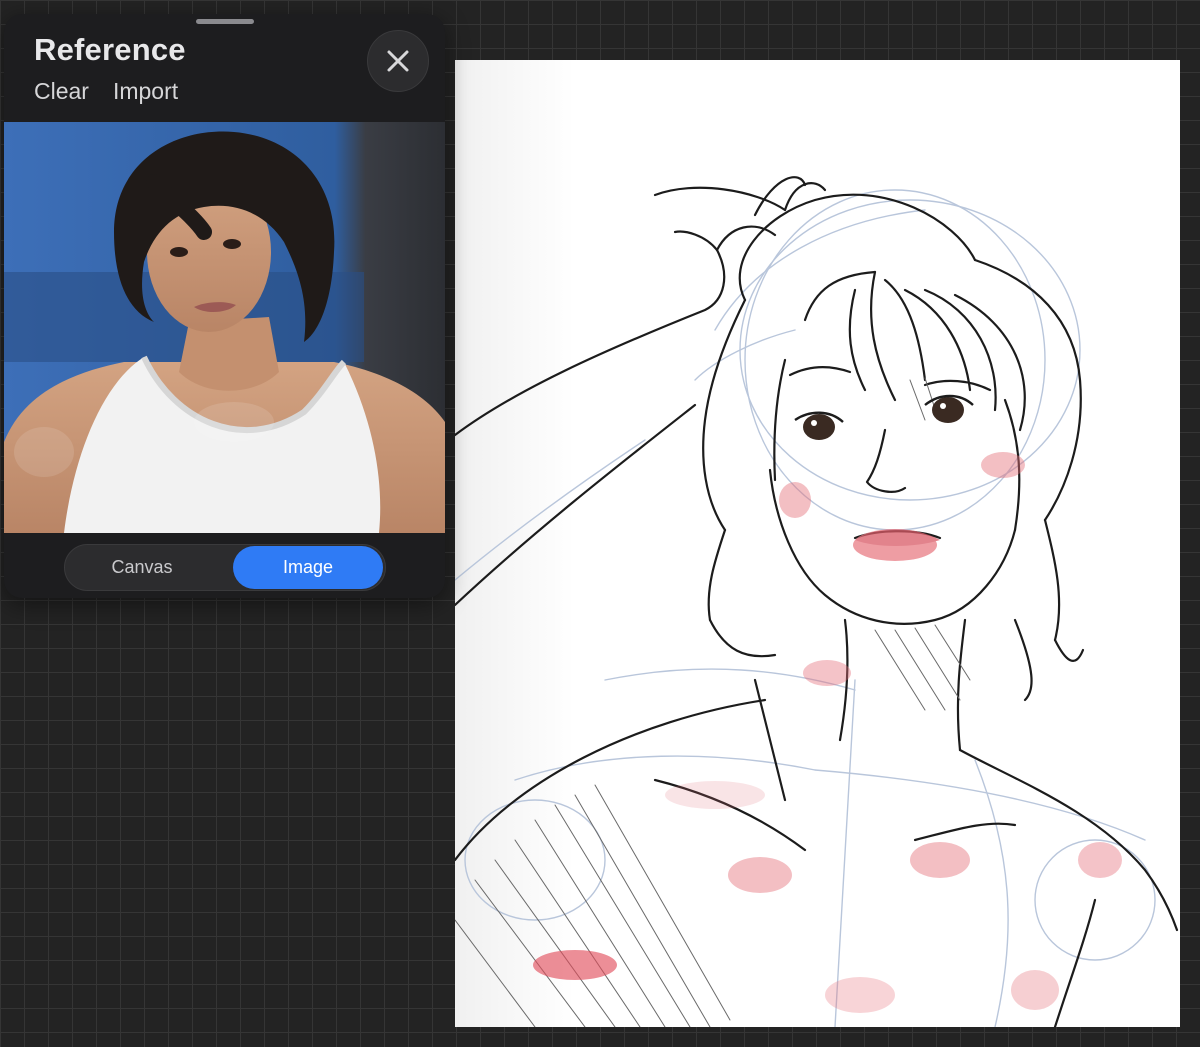 The width and height of the screenshot is (1200, 1047). Describe the element at coordinates (142, 567) in the screenshot. I see `segment-canvas: Canvas` at that location.